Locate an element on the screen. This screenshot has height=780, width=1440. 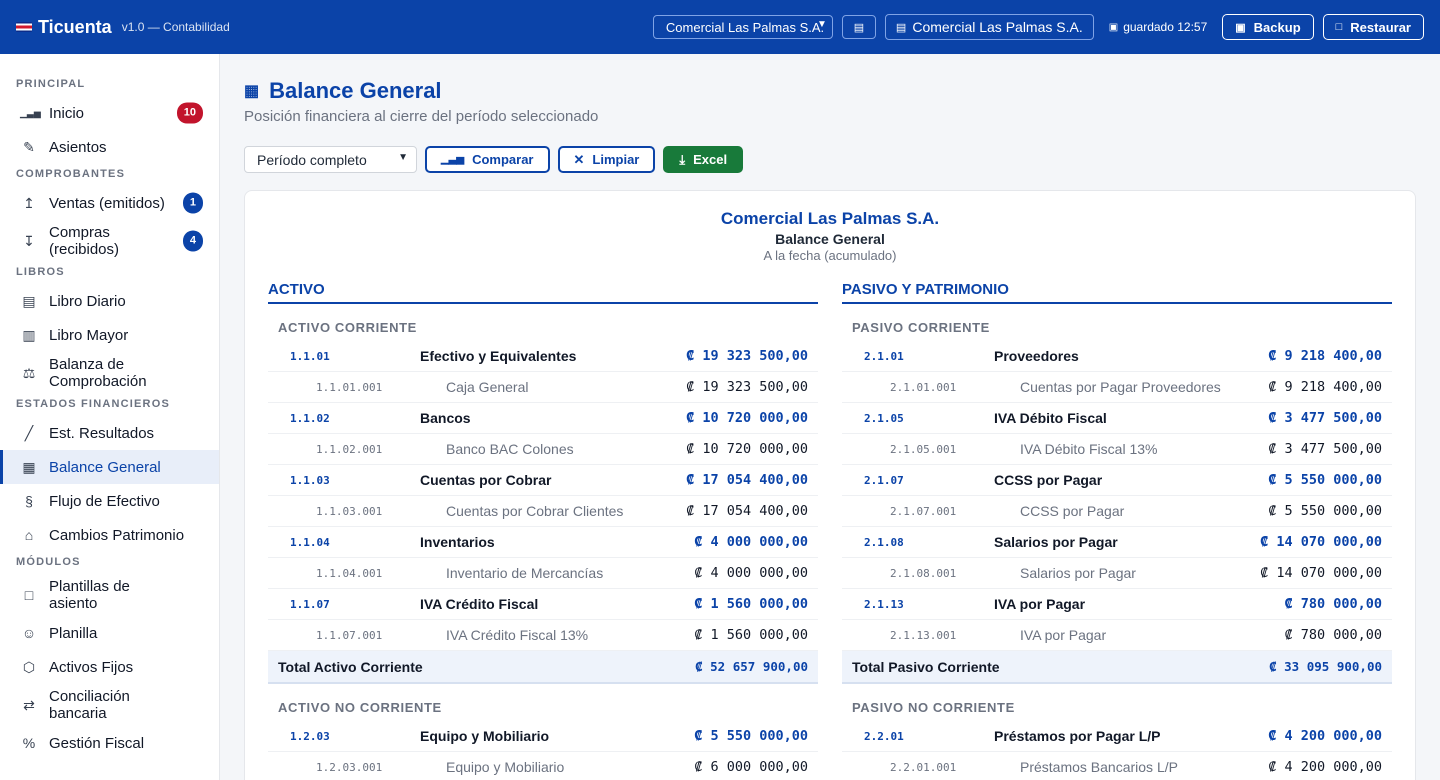
company-chip: ▤ Comercial Las Palmas S.A. is located at coordinates (989, 27).